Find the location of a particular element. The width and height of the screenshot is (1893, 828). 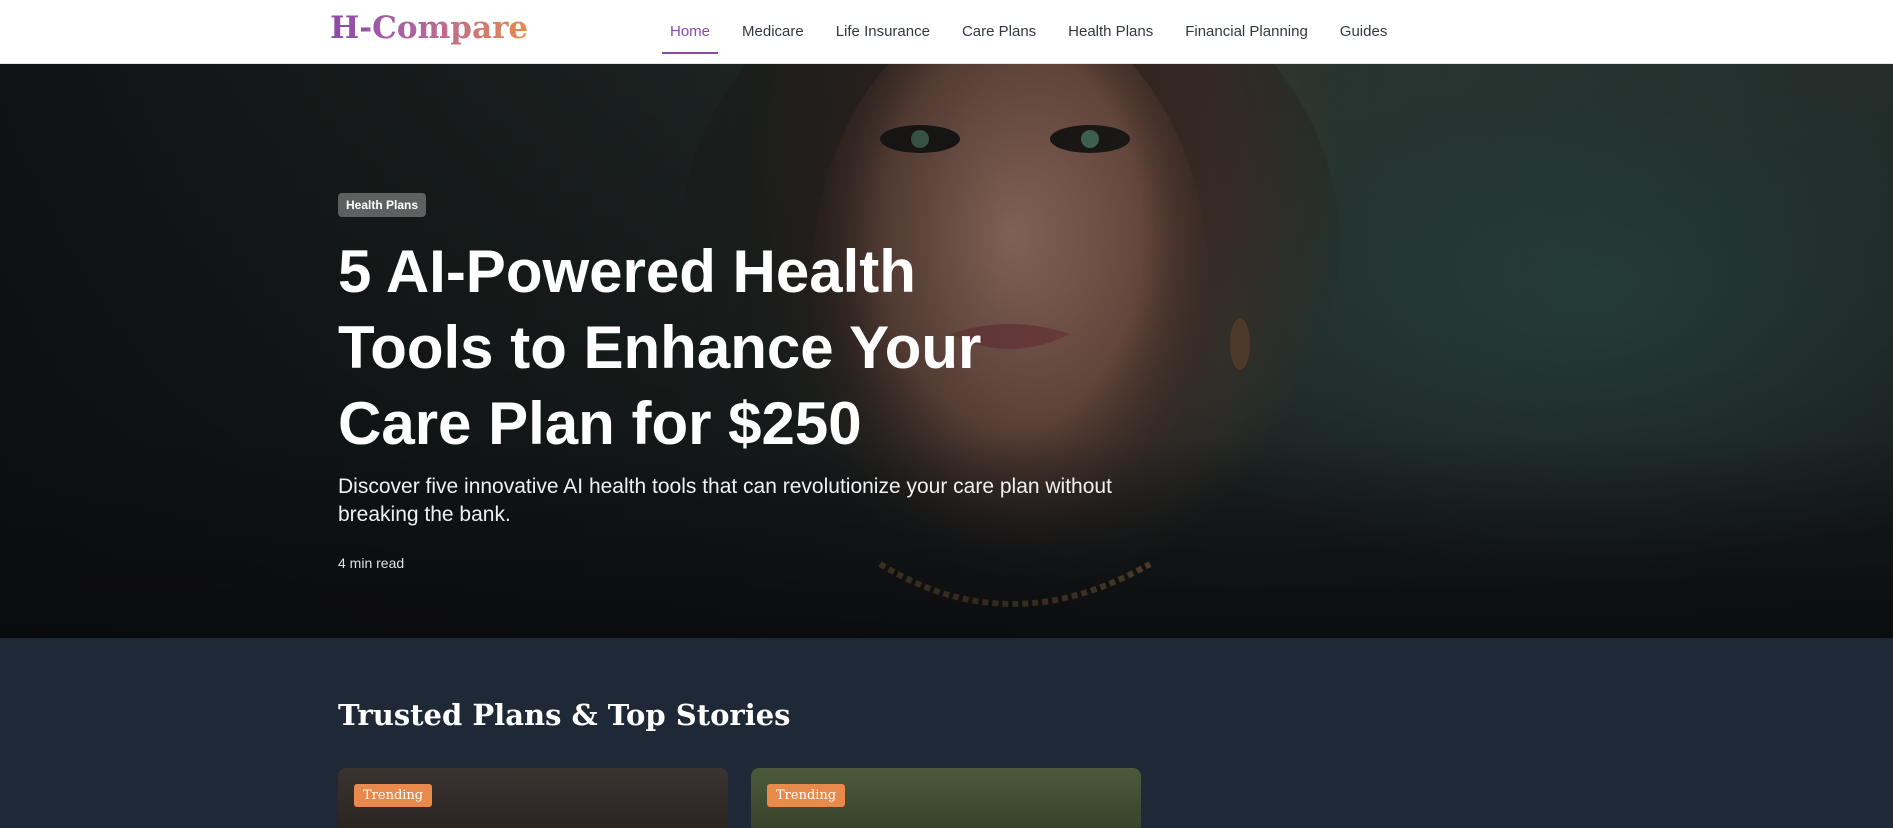

read-time: 4 min read is located at coordinates (371, 563).